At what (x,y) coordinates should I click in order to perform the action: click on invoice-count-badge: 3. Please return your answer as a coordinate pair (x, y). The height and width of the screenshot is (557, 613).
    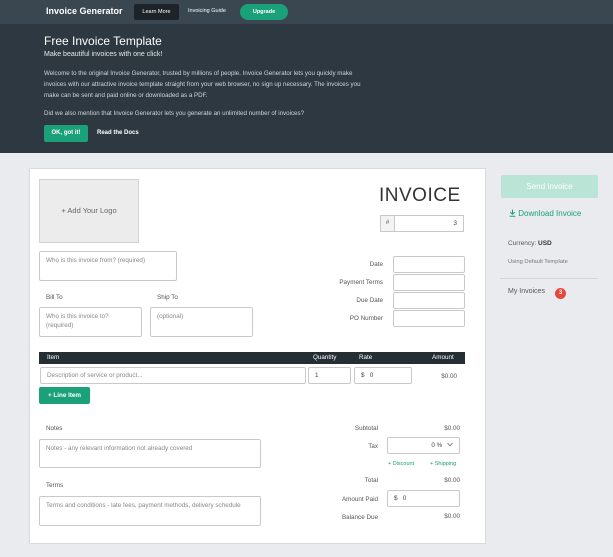
    Looking at the image, I should click on (560, 293).